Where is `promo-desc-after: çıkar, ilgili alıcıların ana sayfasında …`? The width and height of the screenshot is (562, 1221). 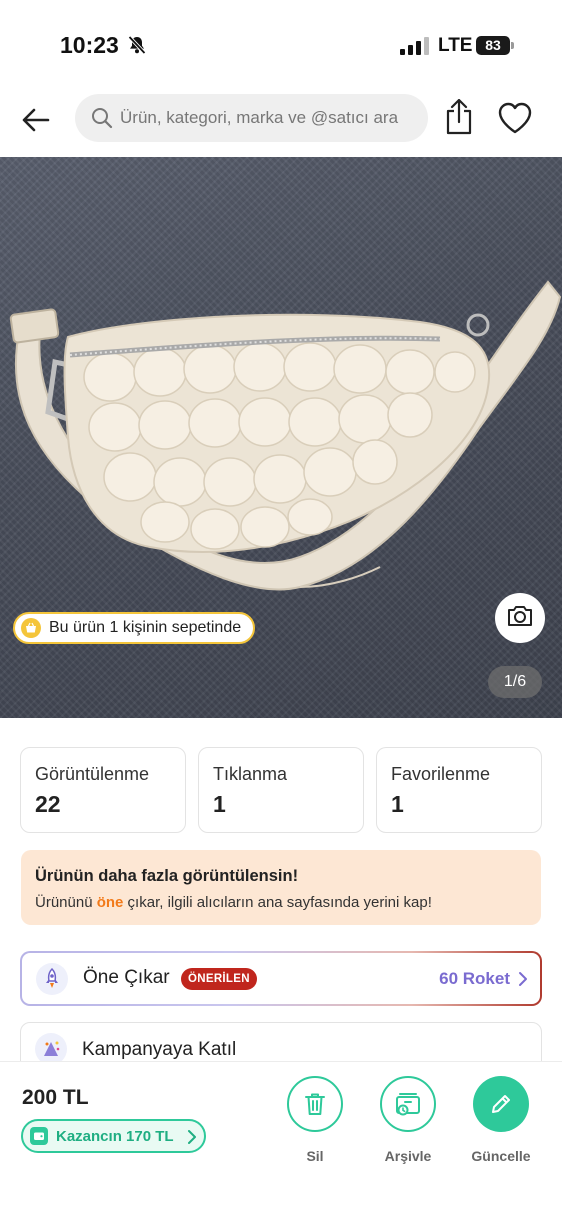 promo-desc-after: çıkar, ilgili alıcıların ana sayfasında … is located at coordinates (277, 902).